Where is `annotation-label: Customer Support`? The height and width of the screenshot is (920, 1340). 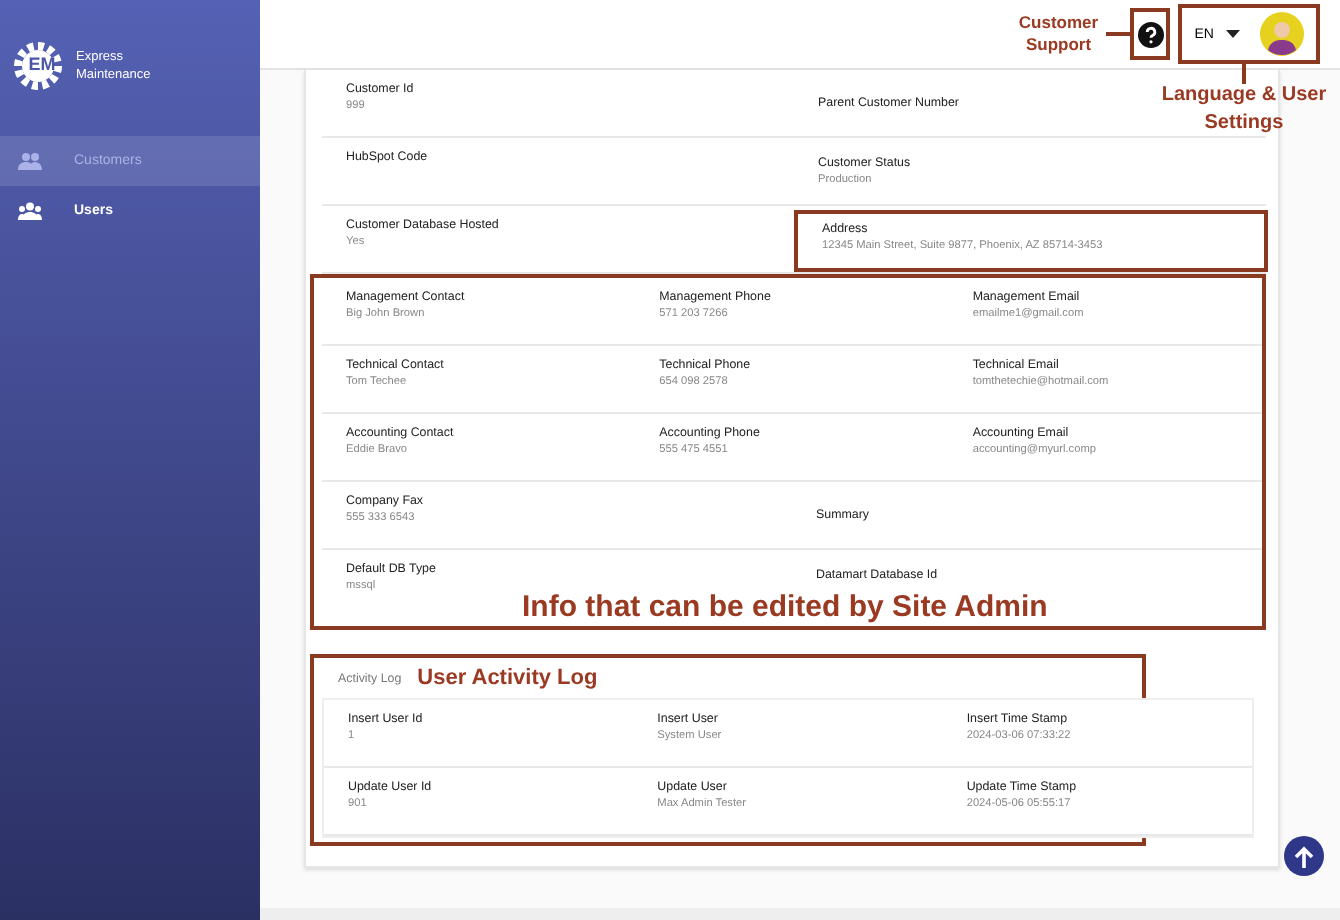
annotation-label: Customer Support is located at coordinates (1058, 34).